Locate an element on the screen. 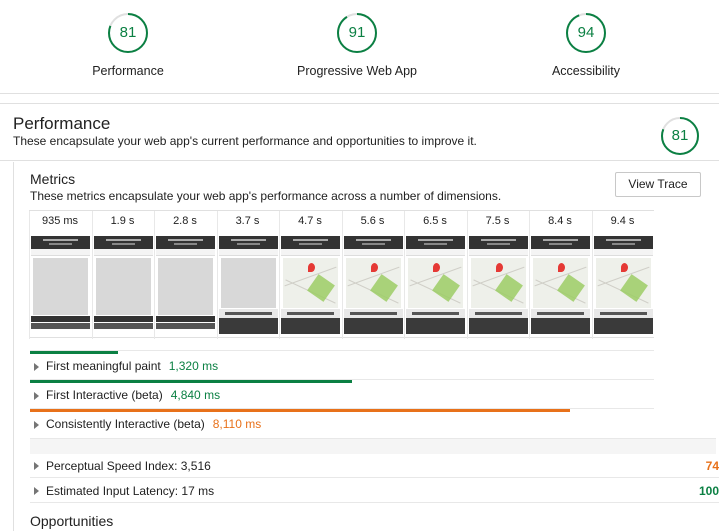  filmstrip-frame: 5.6 s is located at coordinates (372, 275).